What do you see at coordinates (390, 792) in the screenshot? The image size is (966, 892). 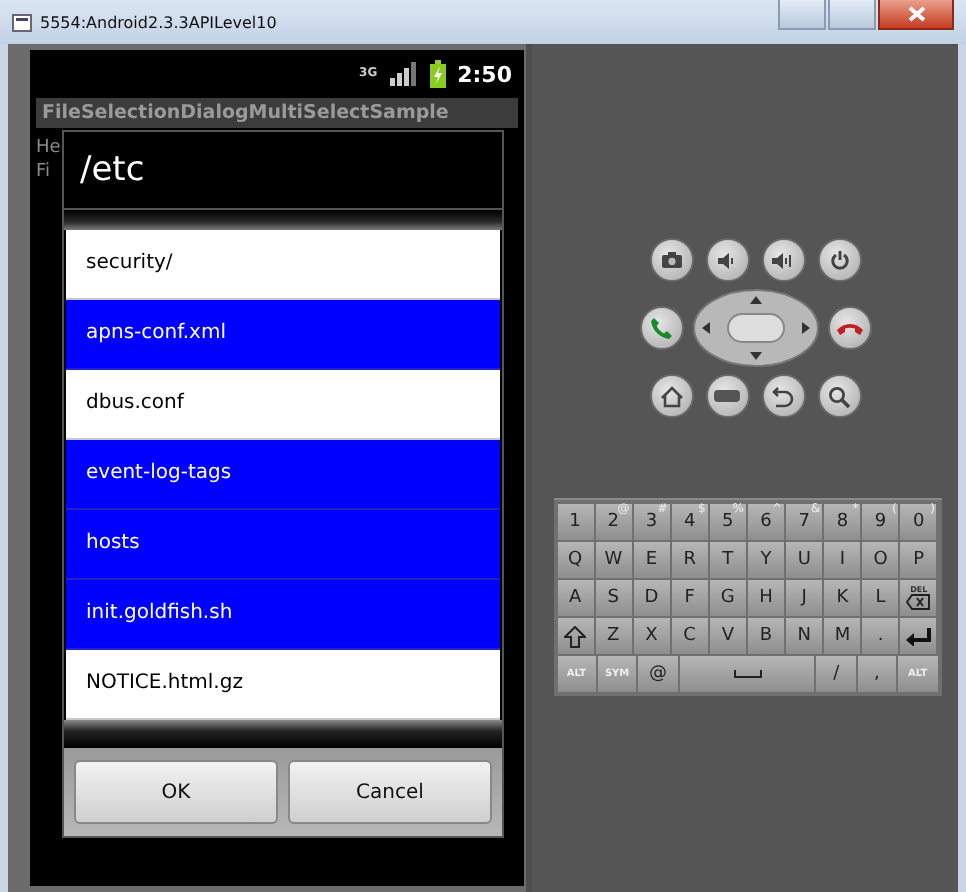 I see `cancel-button: Cancel` at bounding box center [390, 792].